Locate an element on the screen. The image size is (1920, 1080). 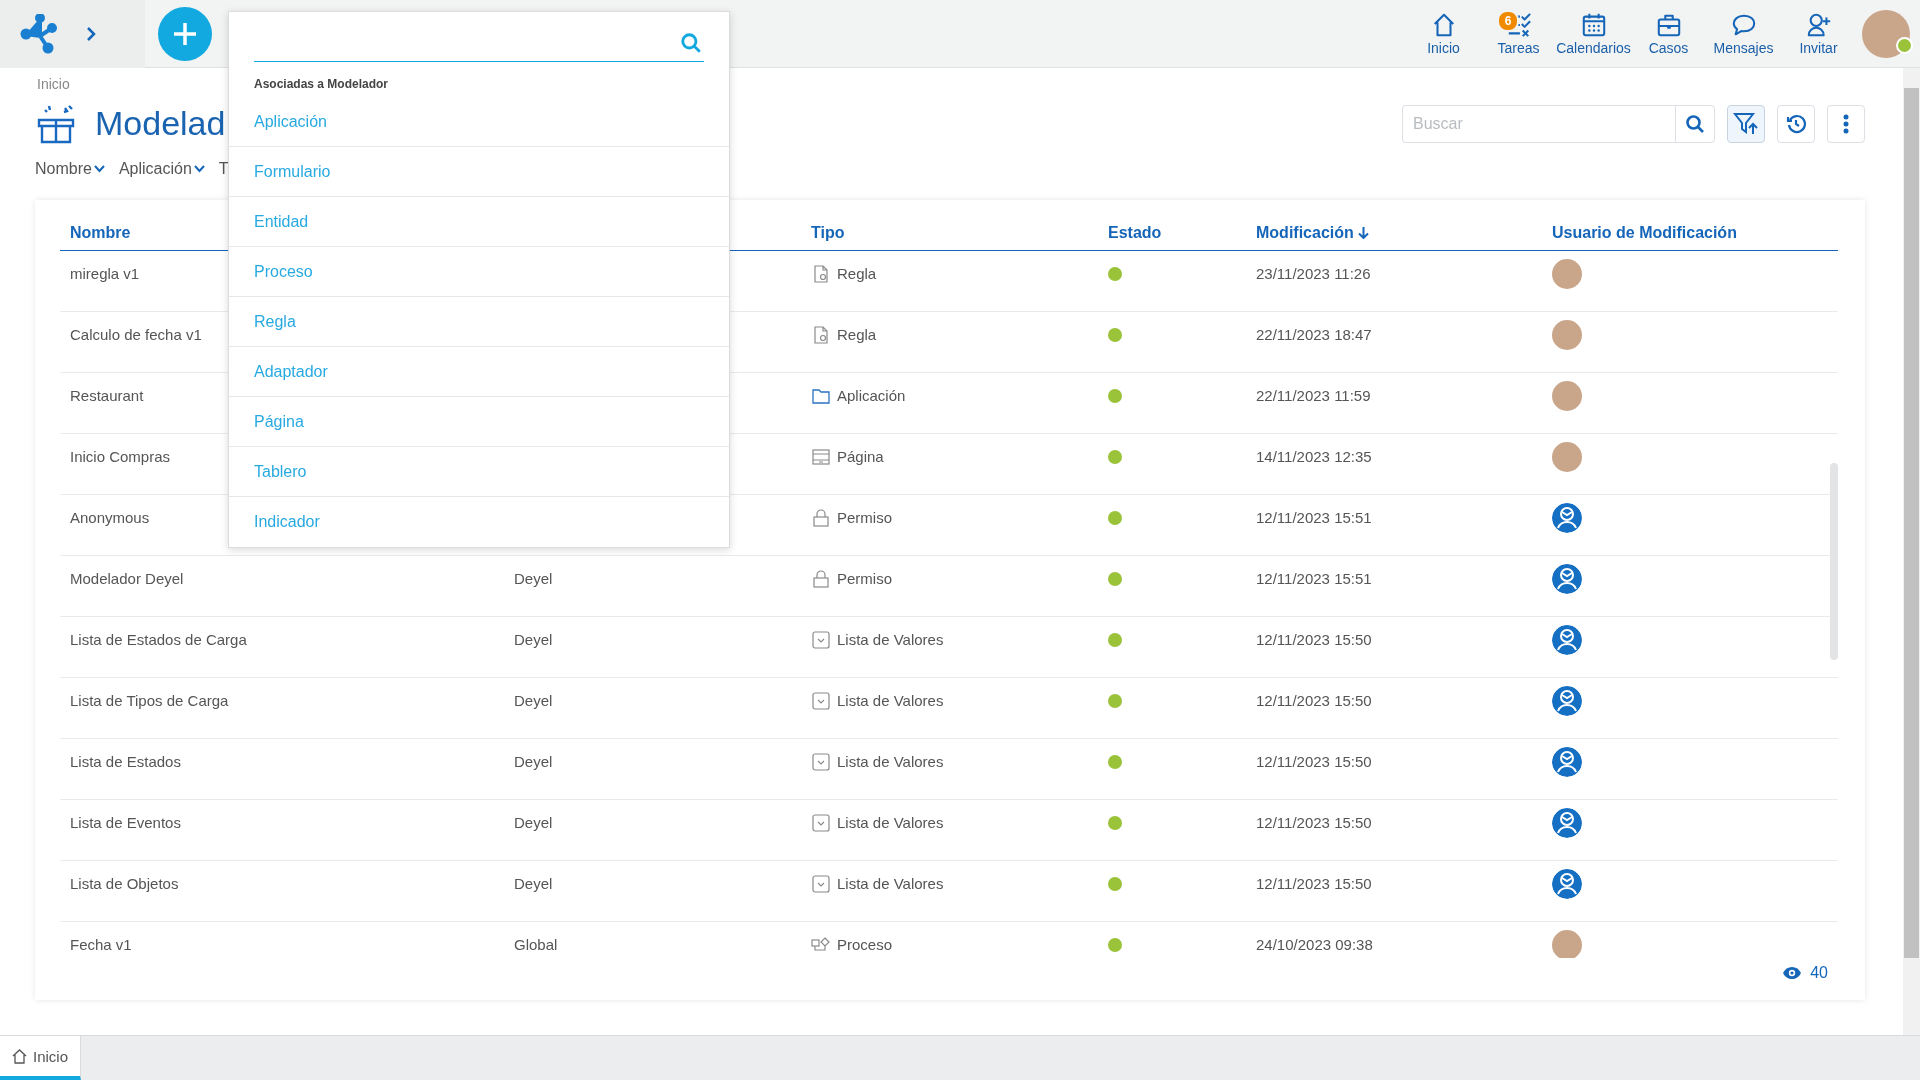
notification-badge: 6 is located at coordinates (1508, 20).